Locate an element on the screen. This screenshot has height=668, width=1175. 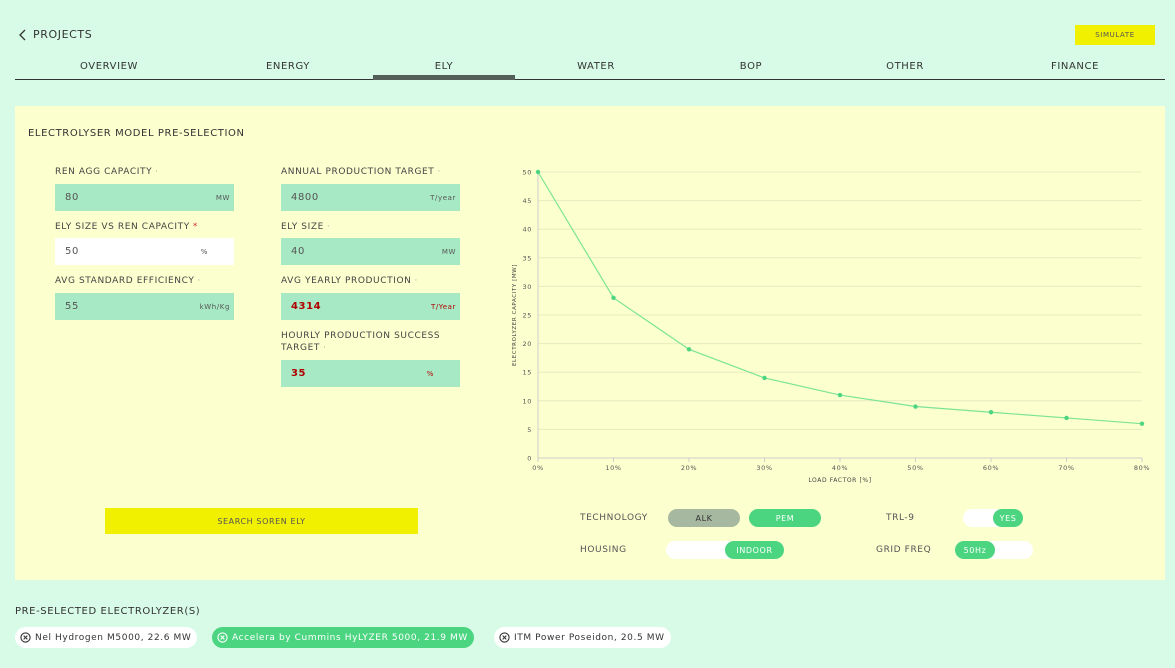
y-tick-label: 40 is located at coordinates (527, 230).